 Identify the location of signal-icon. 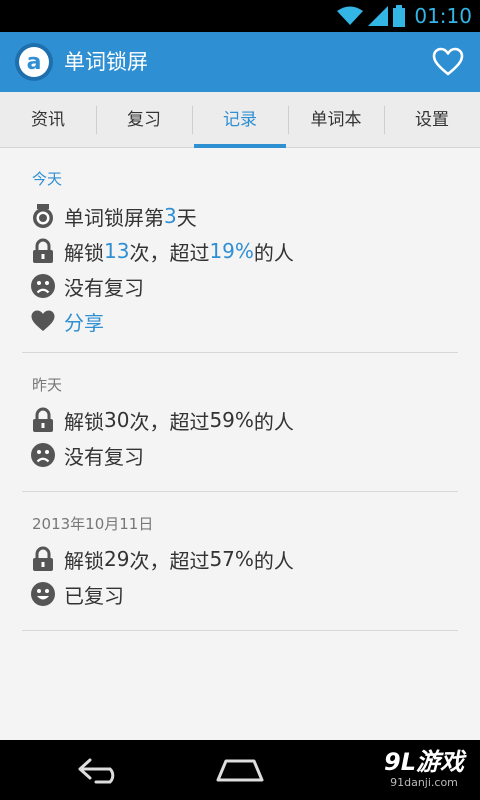
(378, 16).